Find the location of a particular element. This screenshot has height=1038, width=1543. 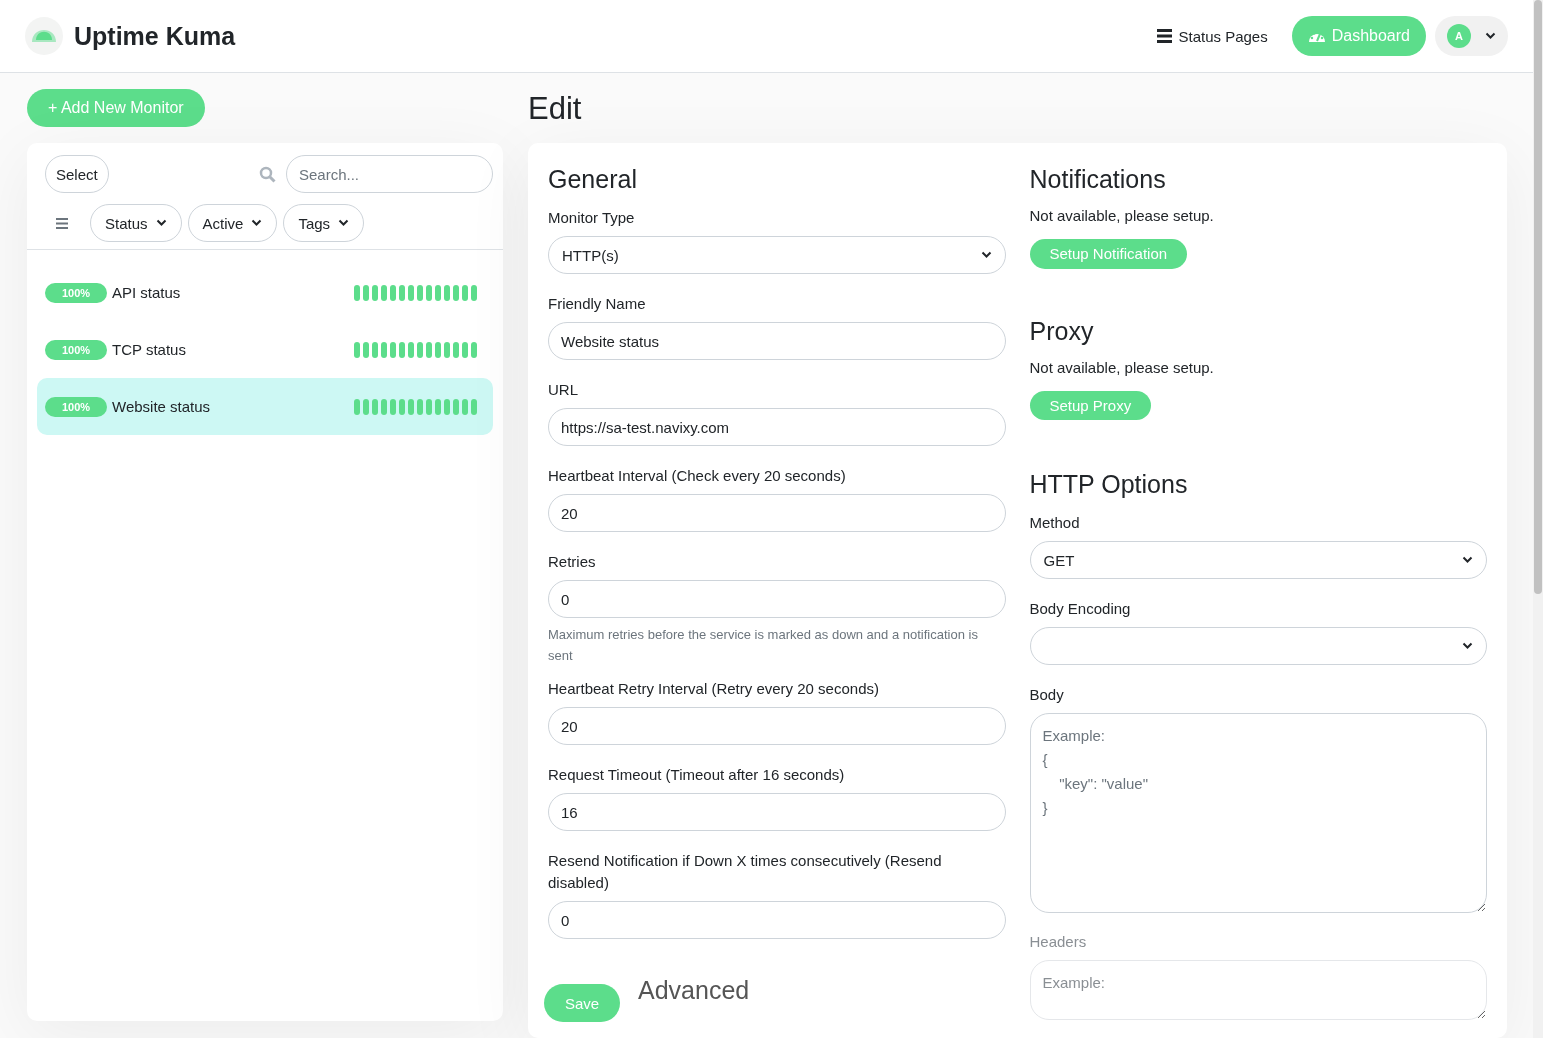

brand-name: Uptime Kuma is located at coordinates (155, 36).